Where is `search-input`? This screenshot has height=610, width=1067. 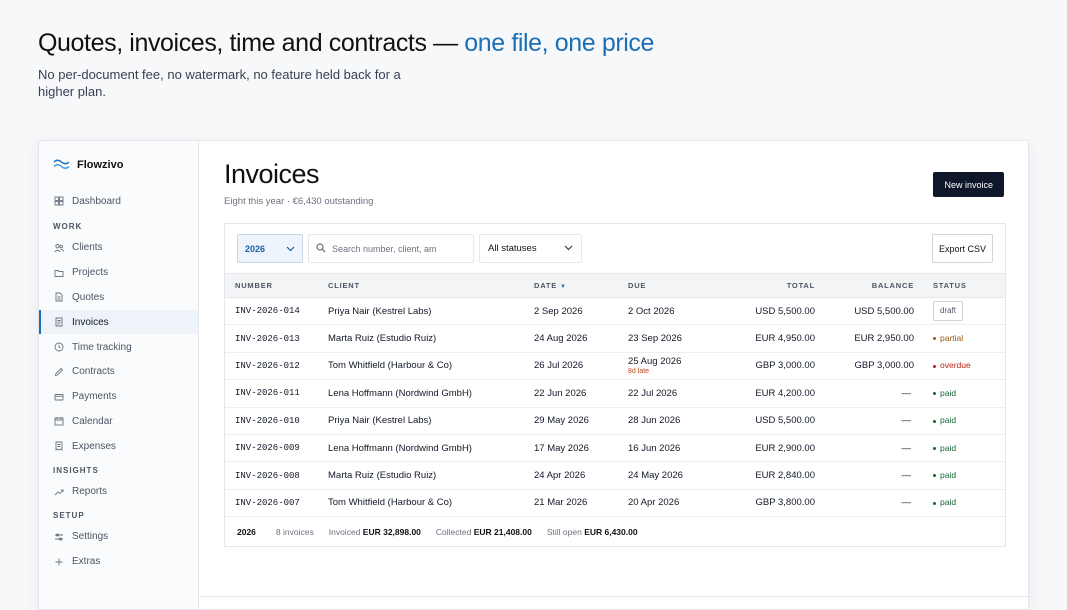
search-input is located at coordinates (384, 248).